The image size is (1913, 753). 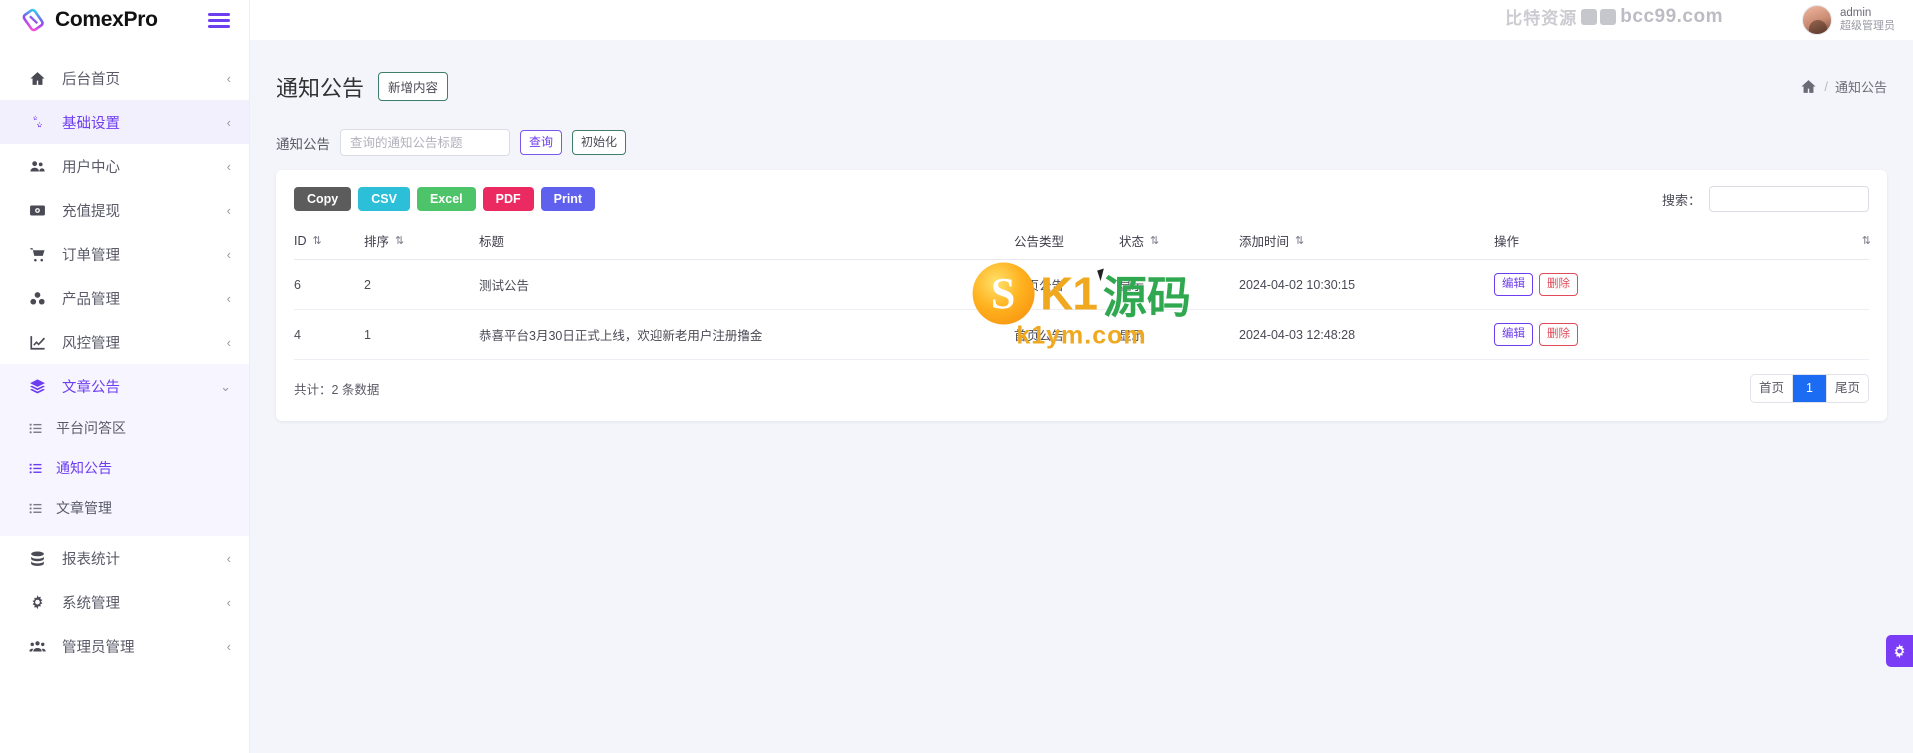 What do you see at coordinates (91, 299) in the screenshot?
I see `sidebar-item-label: 产品管理` at bounding box center [91, 299].